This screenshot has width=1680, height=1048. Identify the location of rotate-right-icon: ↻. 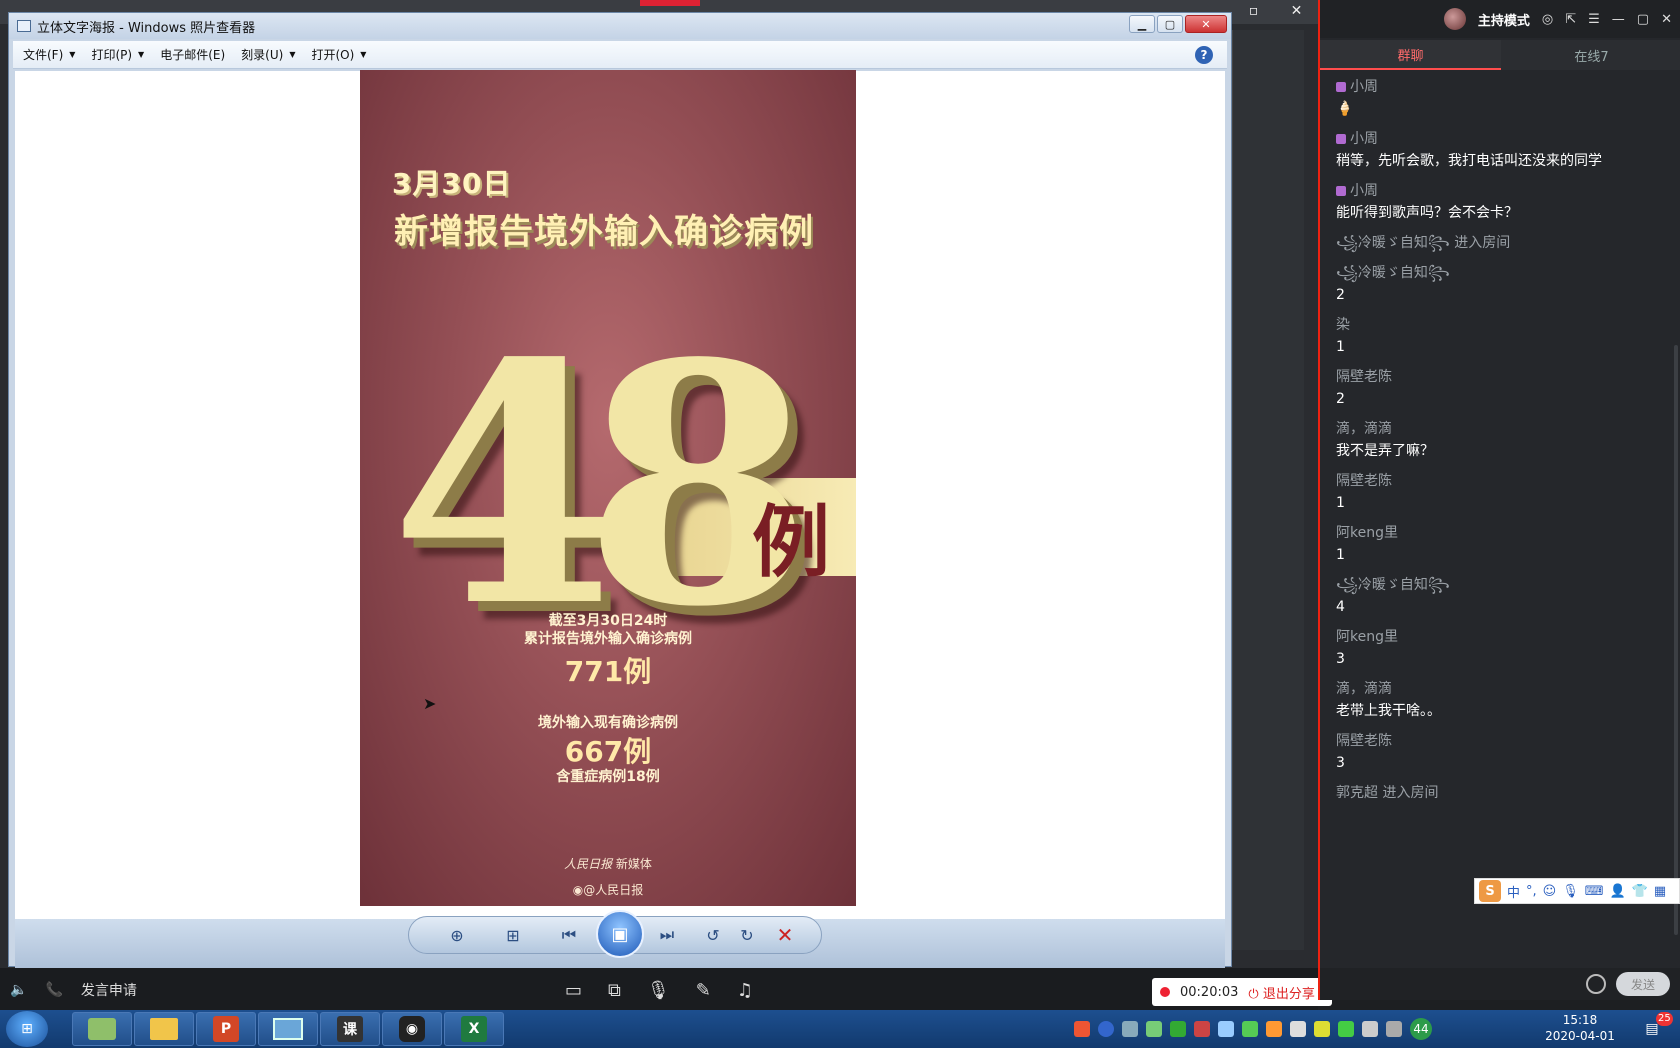
(747, 935).